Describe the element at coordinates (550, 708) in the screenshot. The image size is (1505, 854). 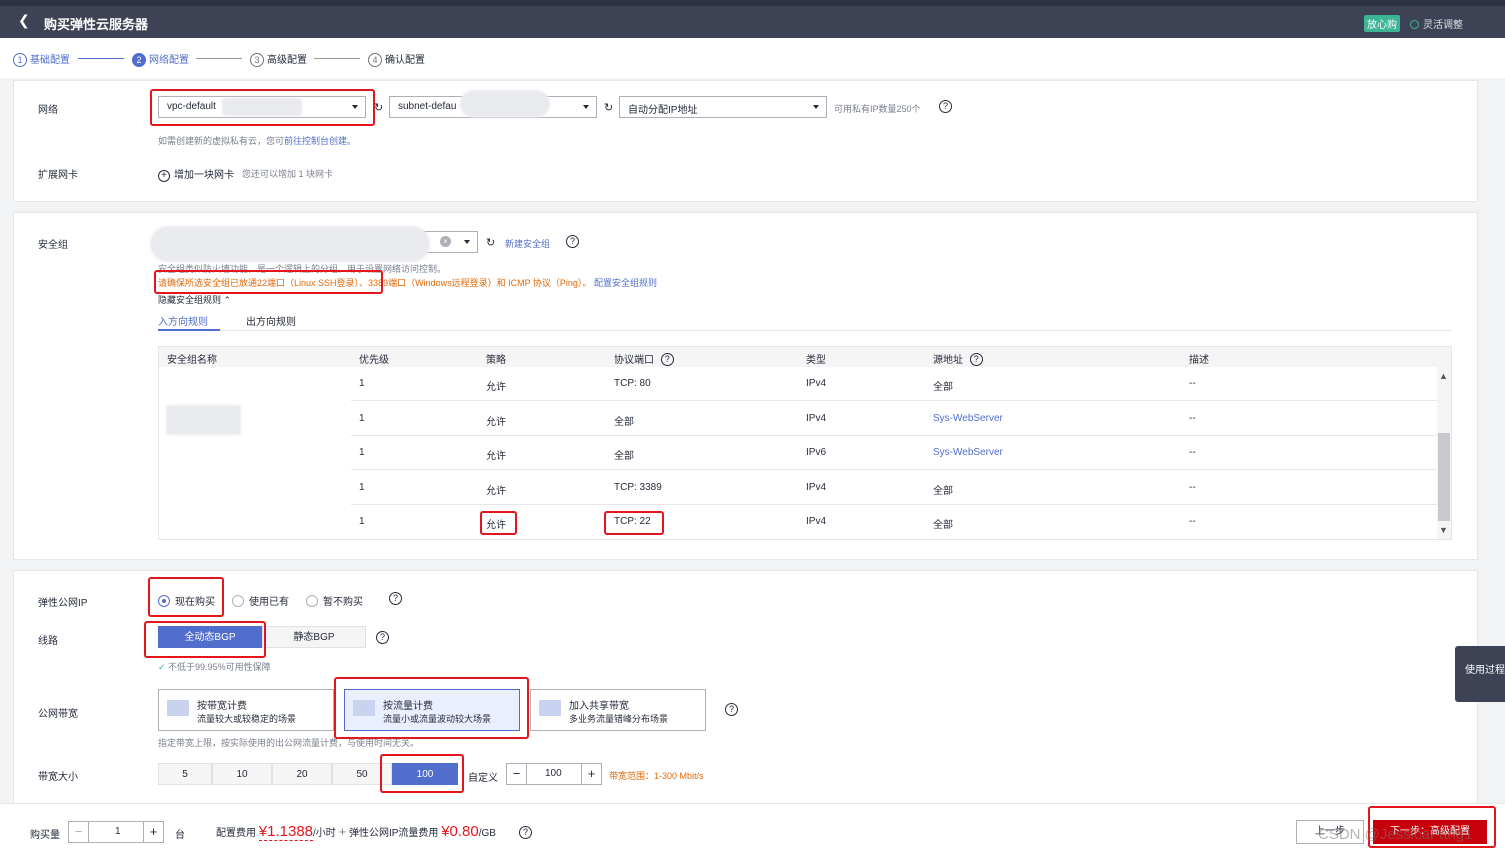
I see `shared-network-icon` at that location.